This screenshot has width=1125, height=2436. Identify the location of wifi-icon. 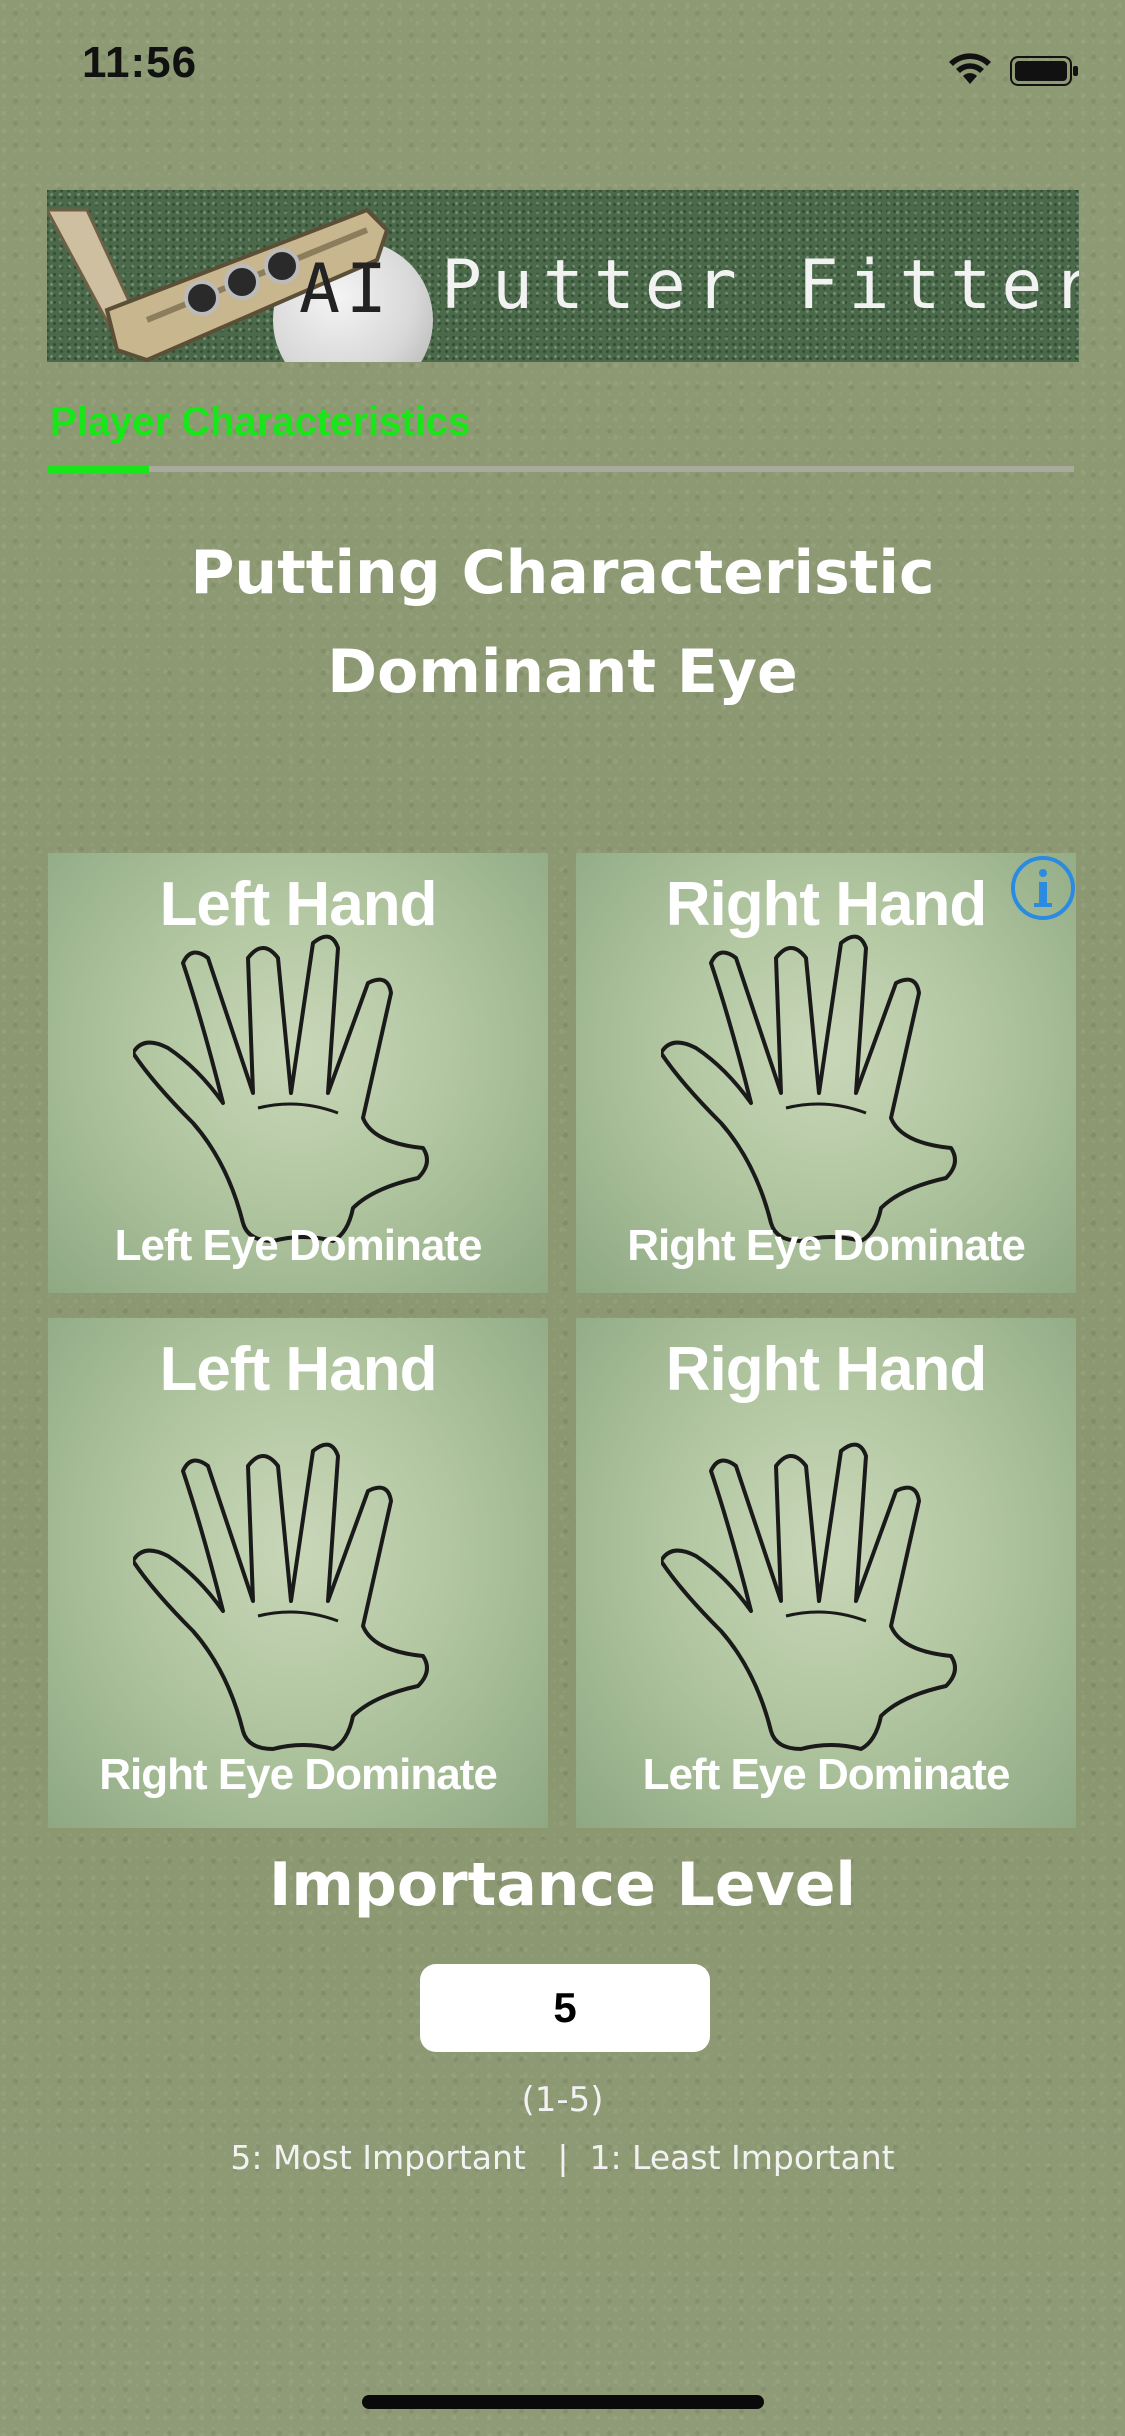
(970, 68).